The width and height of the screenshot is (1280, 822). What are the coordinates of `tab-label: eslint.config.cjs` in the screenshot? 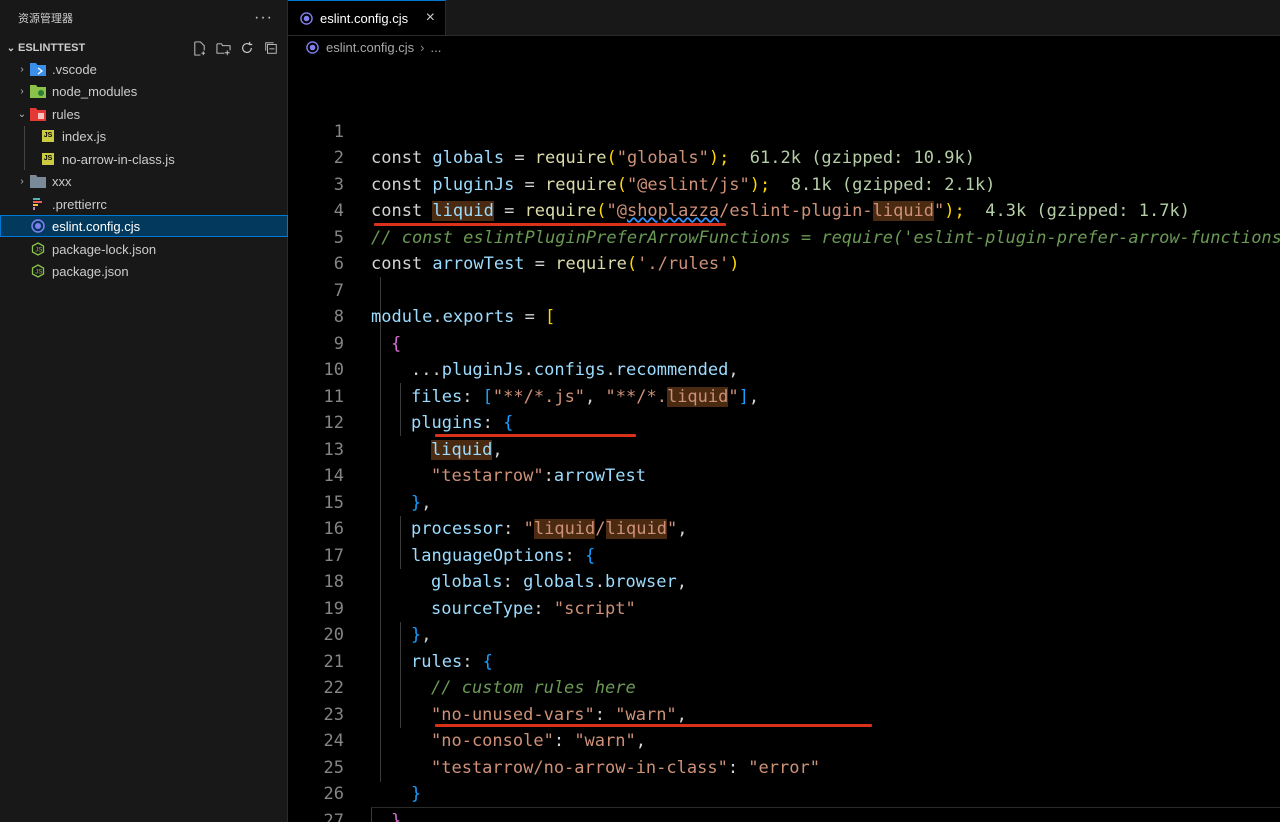 It's located at (364, 18).